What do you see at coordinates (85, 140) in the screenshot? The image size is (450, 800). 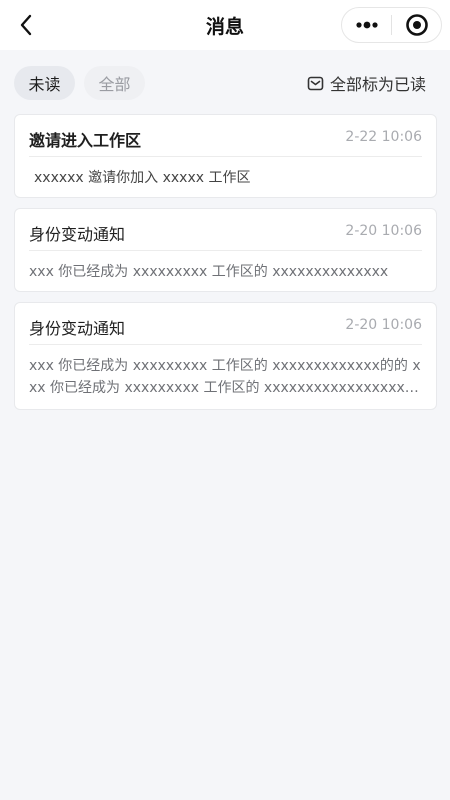 I see `message-title: 邀请进入工作区` at bounding box center [85, 140].